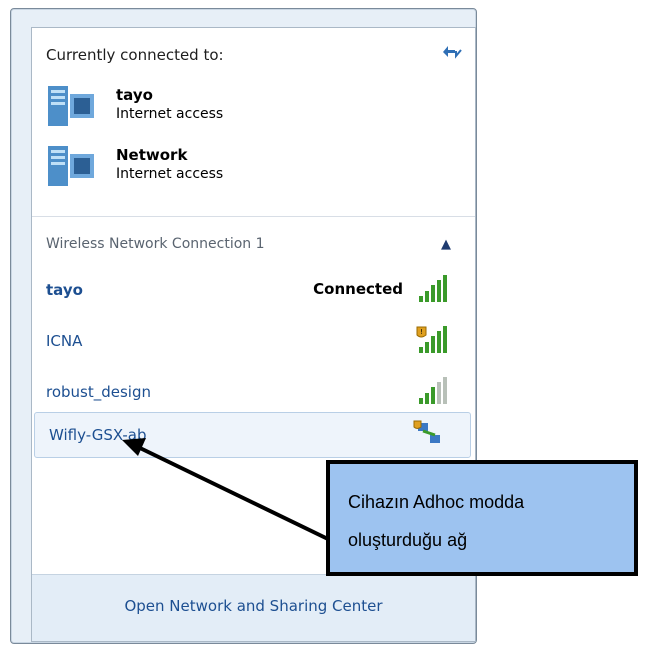 This screenshot has width=655, height=651. I want to click on annotation-callout: Cihazın Adhoc modda oluşturduğu ağ, so click(482, 518).